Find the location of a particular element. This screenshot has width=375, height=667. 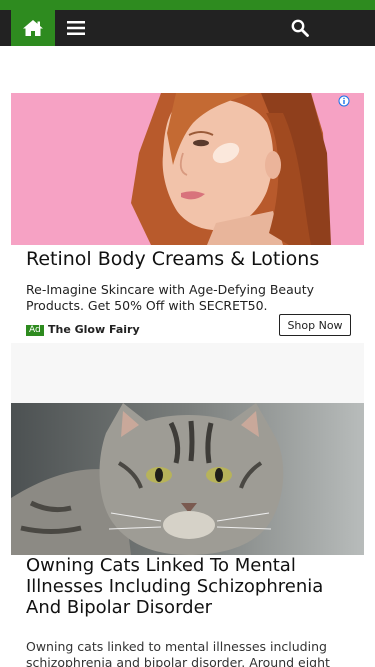

menu-button is located at coordinates (76, 28).